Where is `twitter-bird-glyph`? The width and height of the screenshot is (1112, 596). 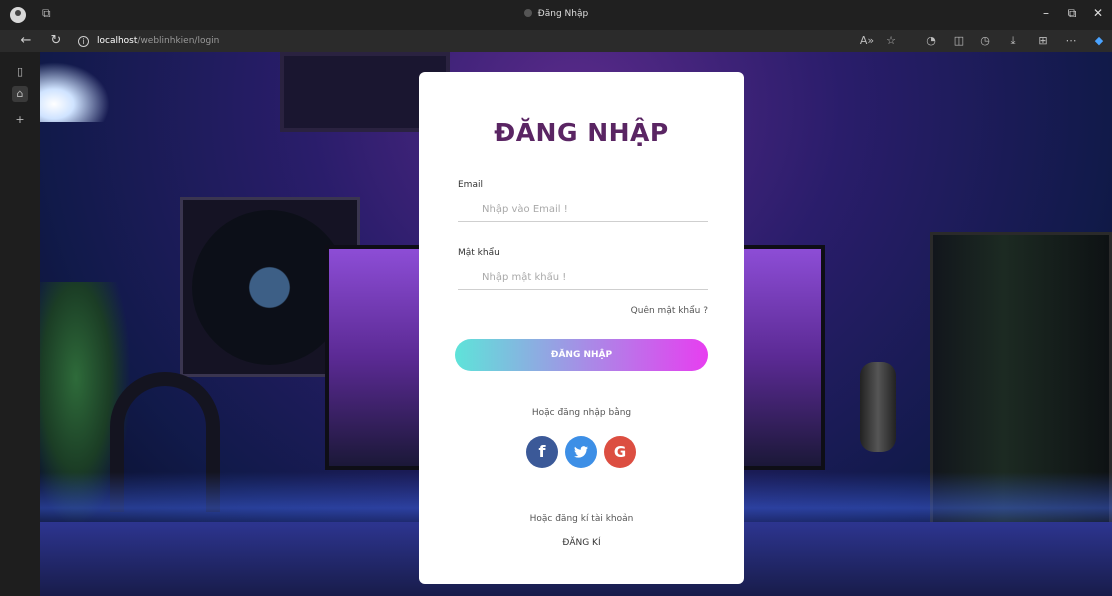
twitter-bird-glyph is located at coordinates (581, 452).